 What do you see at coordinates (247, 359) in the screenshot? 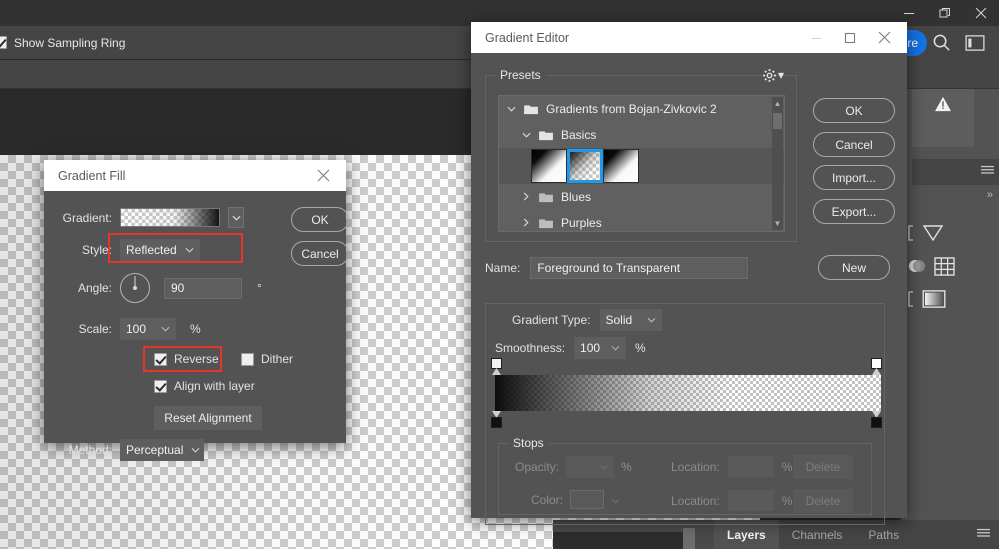
I see `dither-checkbox` at bounding box center [247, 359].